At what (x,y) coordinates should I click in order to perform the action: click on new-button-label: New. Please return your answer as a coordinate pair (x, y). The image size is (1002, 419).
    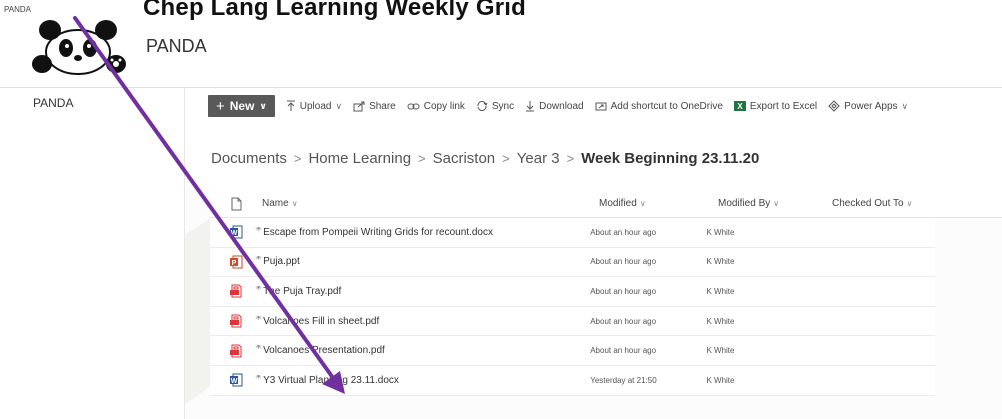
    Looking at the image, I should click on (242, 106).